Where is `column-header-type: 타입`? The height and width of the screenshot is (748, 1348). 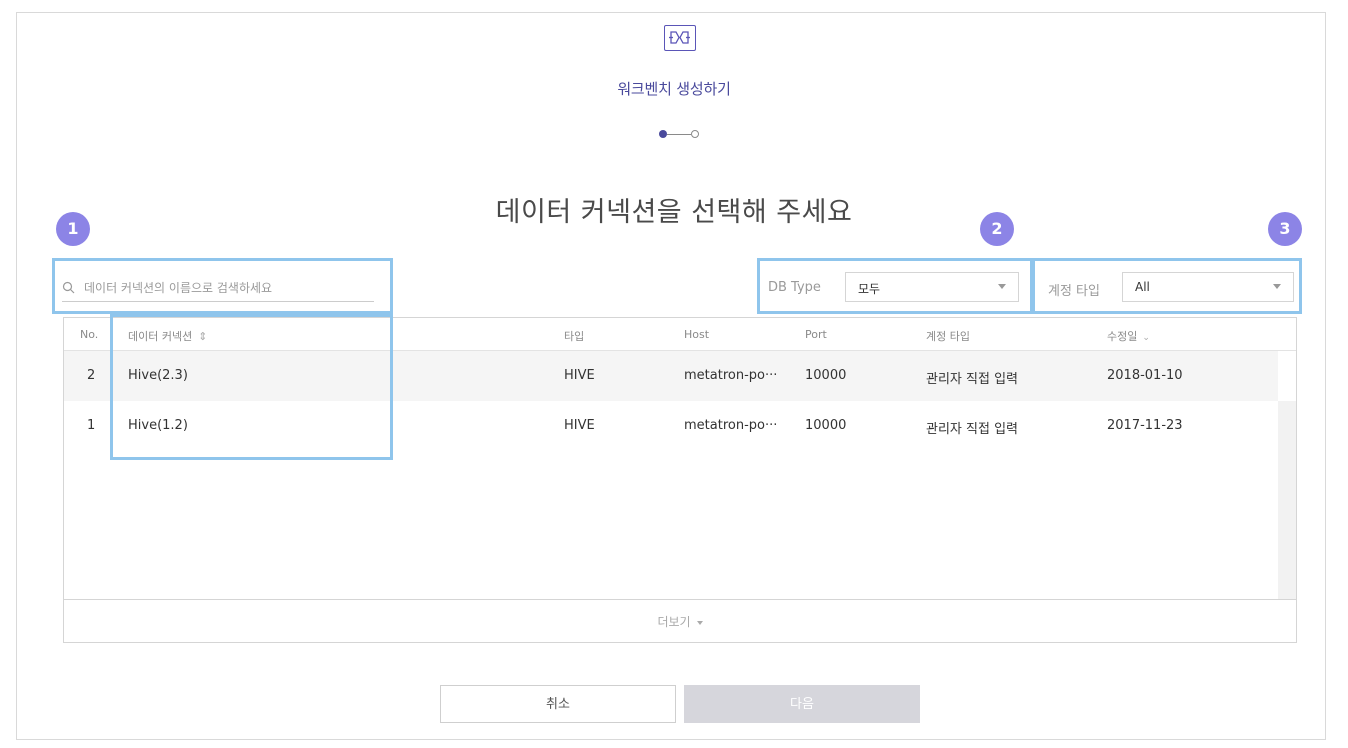 column-header-type: 타입 is located at coordinates (574, 336).